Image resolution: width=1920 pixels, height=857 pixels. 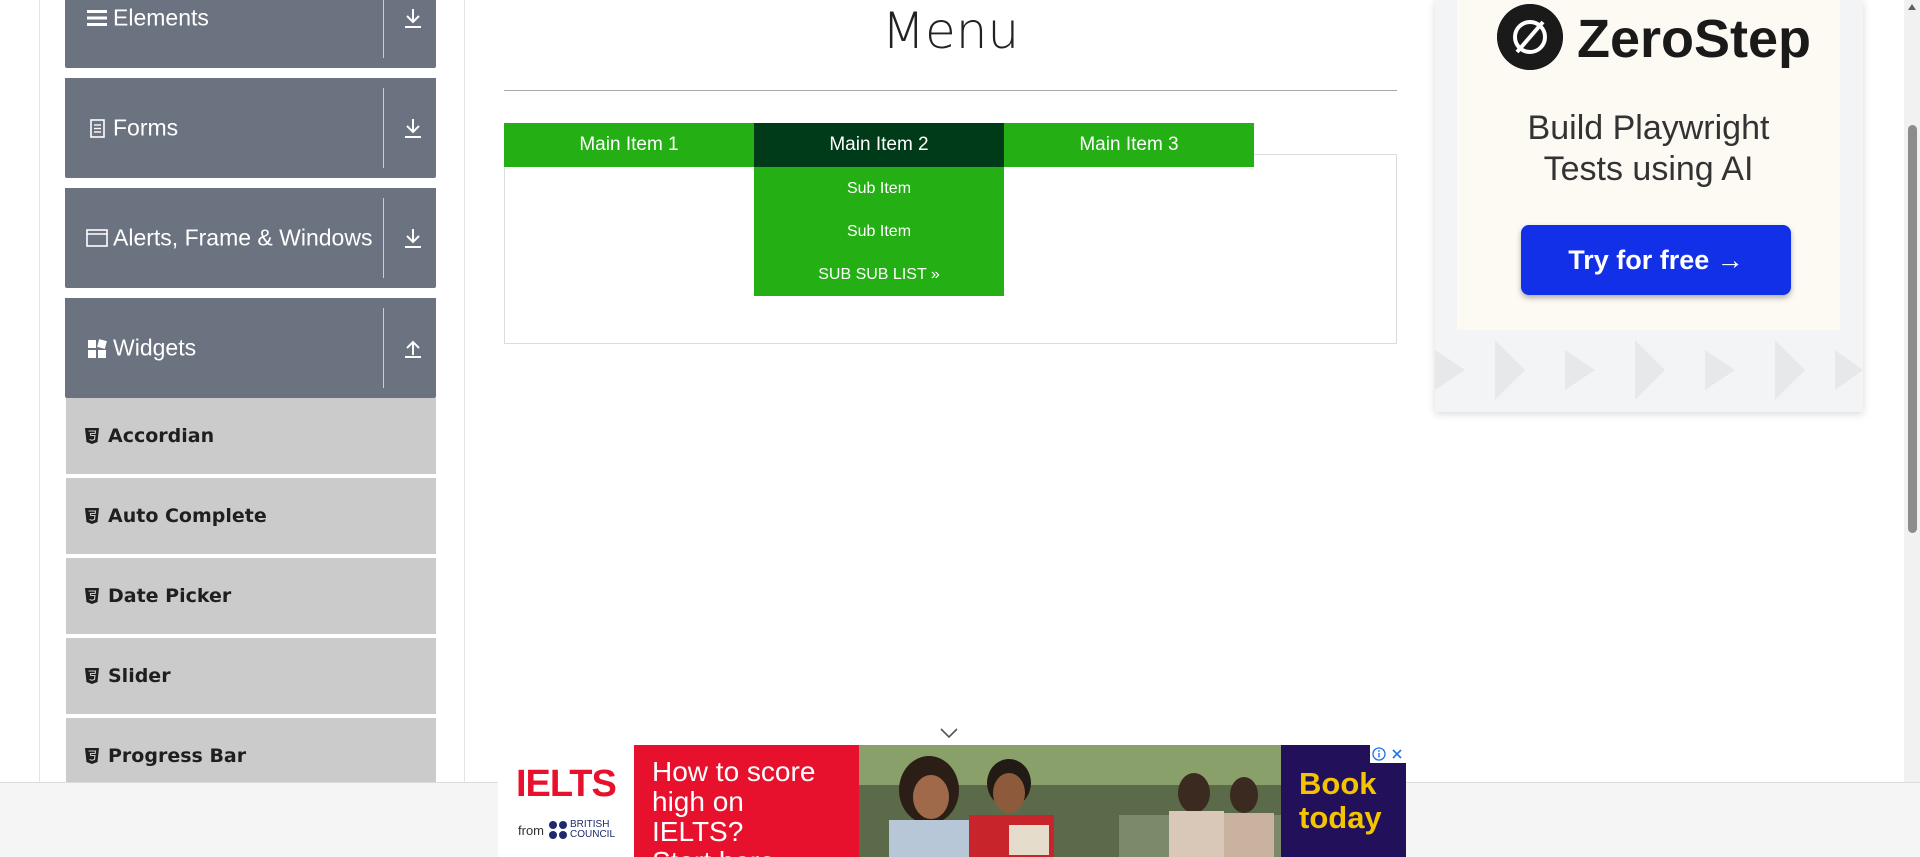 I want to click on british-council-text: BRITISH COUNCIL, so click(x=592, y=830).